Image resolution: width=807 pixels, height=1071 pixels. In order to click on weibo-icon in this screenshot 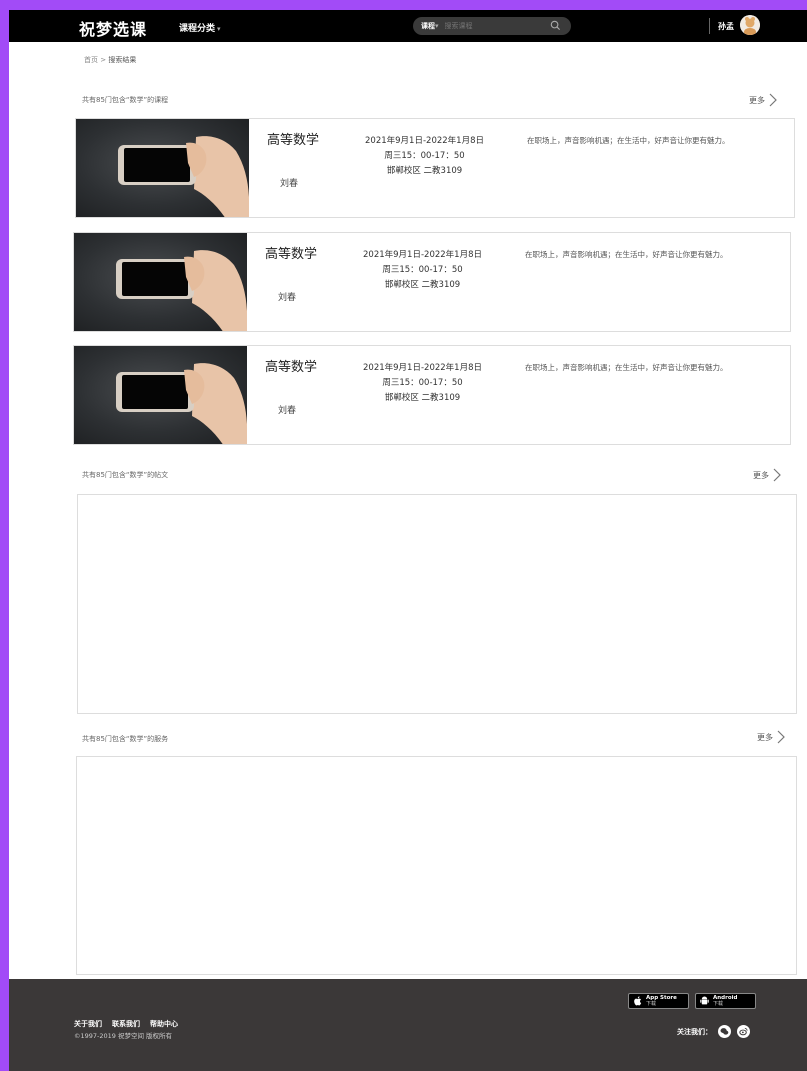, I will do `click(743, 1031)`.